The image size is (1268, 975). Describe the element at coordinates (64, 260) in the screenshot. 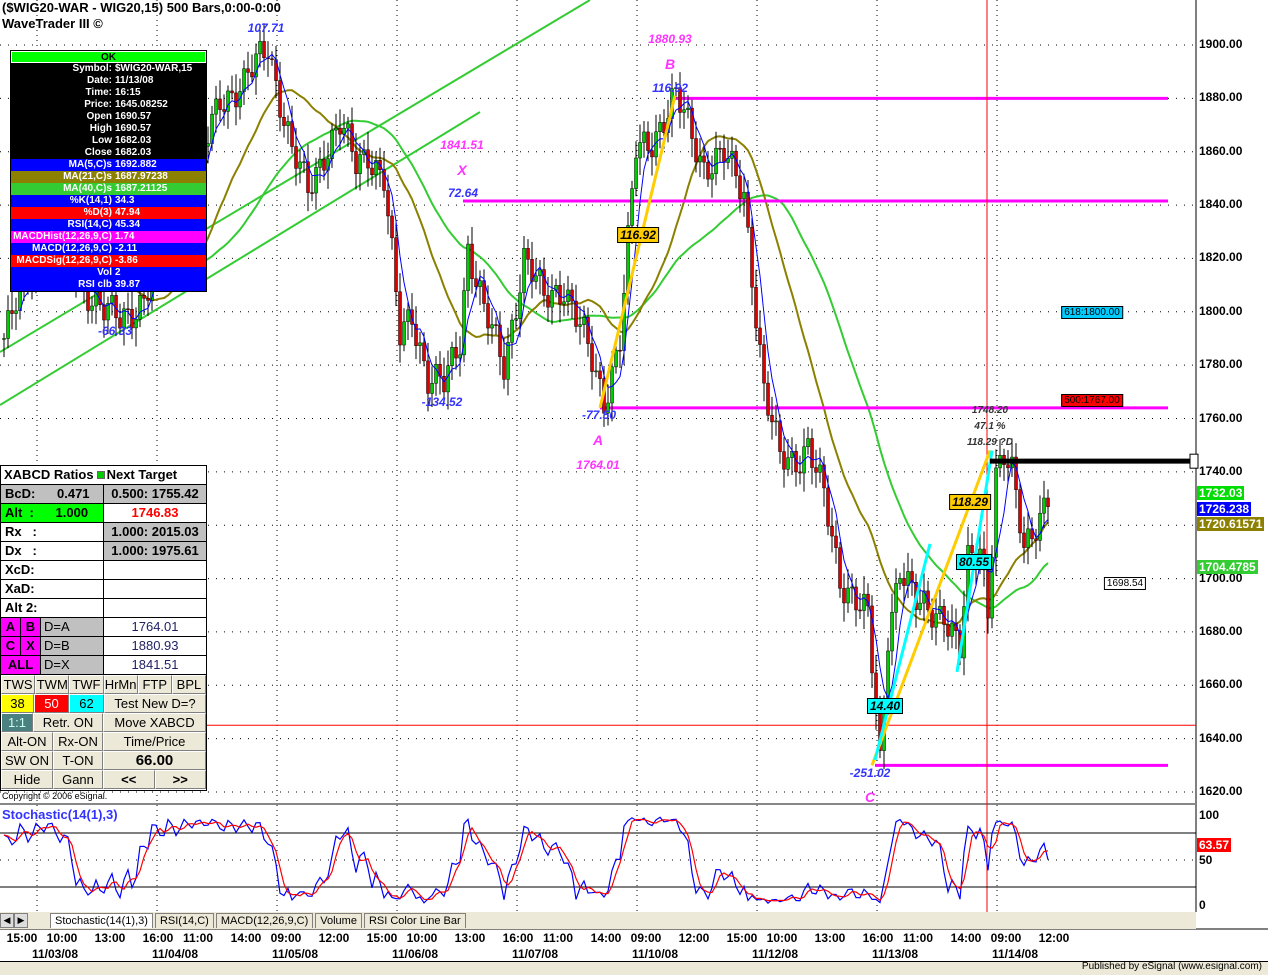

I see `data-window-key: MACDSig(12,26,9,C)` at that location.